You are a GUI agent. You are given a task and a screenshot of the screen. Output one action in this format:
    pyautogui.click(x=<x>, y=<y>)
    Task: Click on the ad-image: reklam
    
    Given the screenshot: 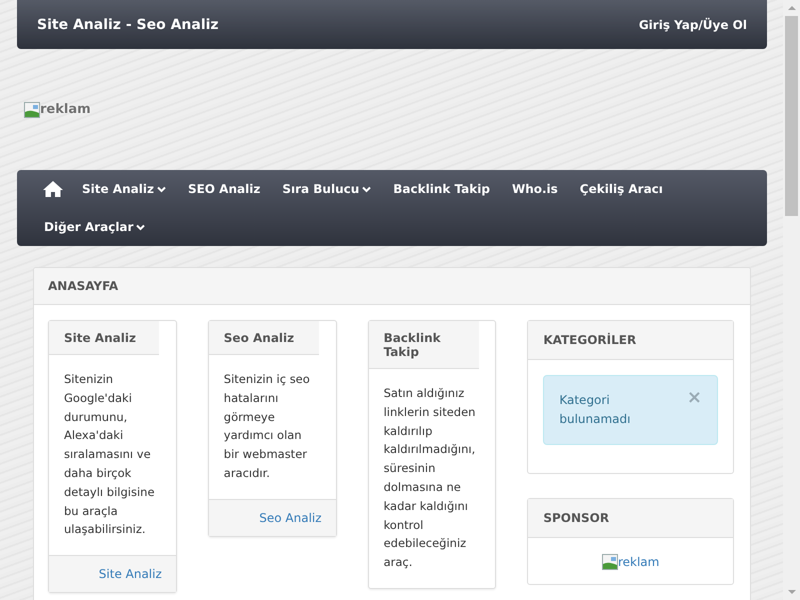 What is the action you would take?
    pyautogui.click(x=57, y=110)
    